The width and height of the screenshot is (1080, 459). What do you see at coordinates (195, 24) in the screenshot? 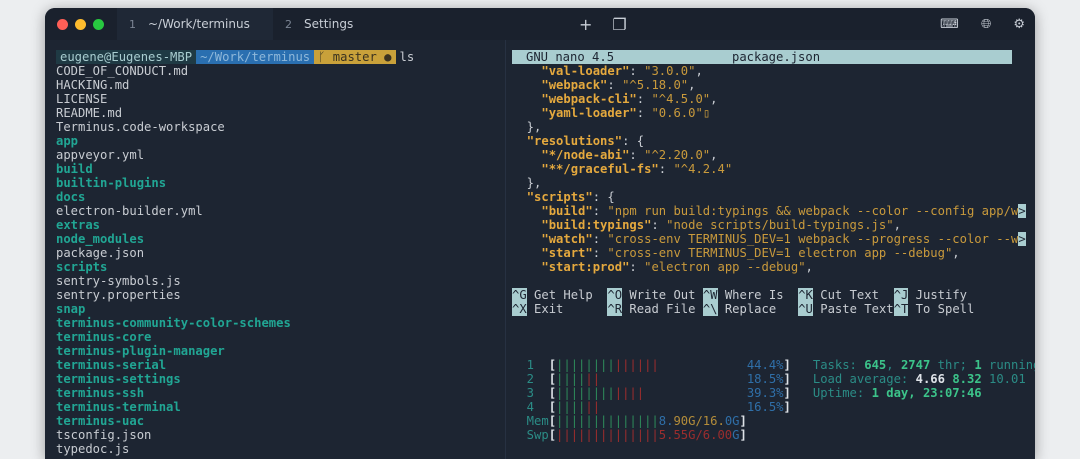
I see `tab-terminal: 1 ~/Work/terminus` at bounding box center [195, 24].